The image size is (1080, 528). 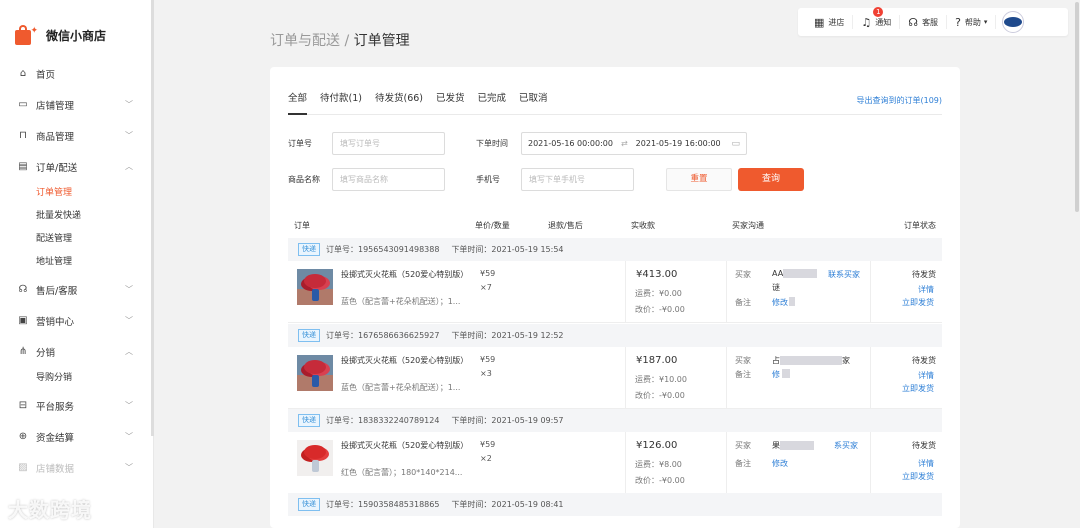 What do you see at coordinates (486, 458) in the screenshot?
I see `quantity: ×2` at bounding box center [486, 458].